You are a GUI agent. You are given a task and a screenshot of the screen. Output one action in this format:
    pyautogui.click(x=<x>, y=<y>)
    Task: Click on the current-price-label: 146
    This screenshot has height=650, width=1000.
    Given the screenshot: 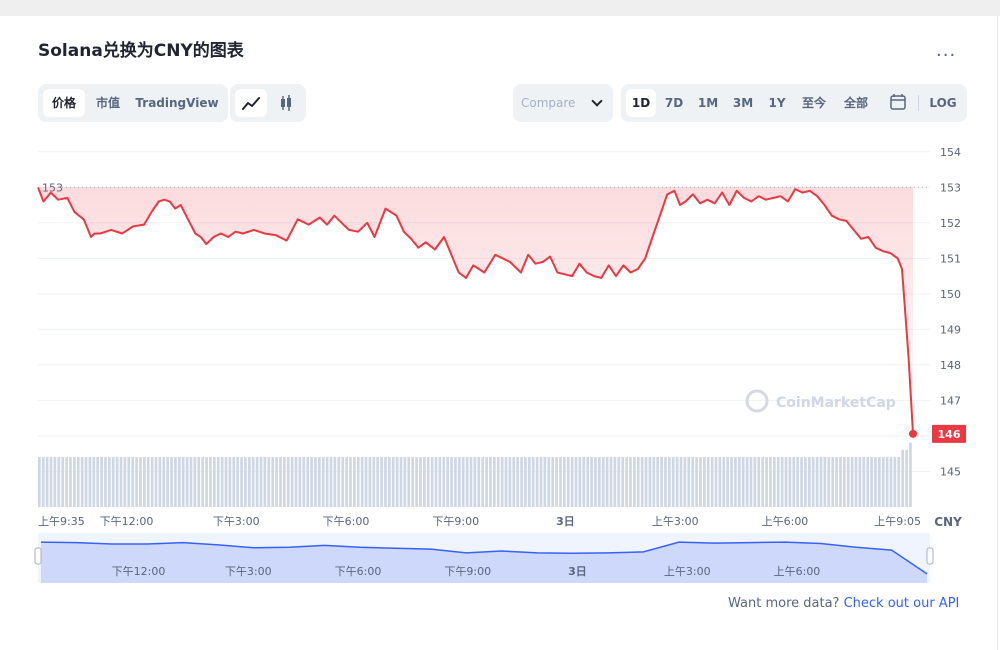 What is the action you would take?
    pyautogui.click(x=949, y=434)
    